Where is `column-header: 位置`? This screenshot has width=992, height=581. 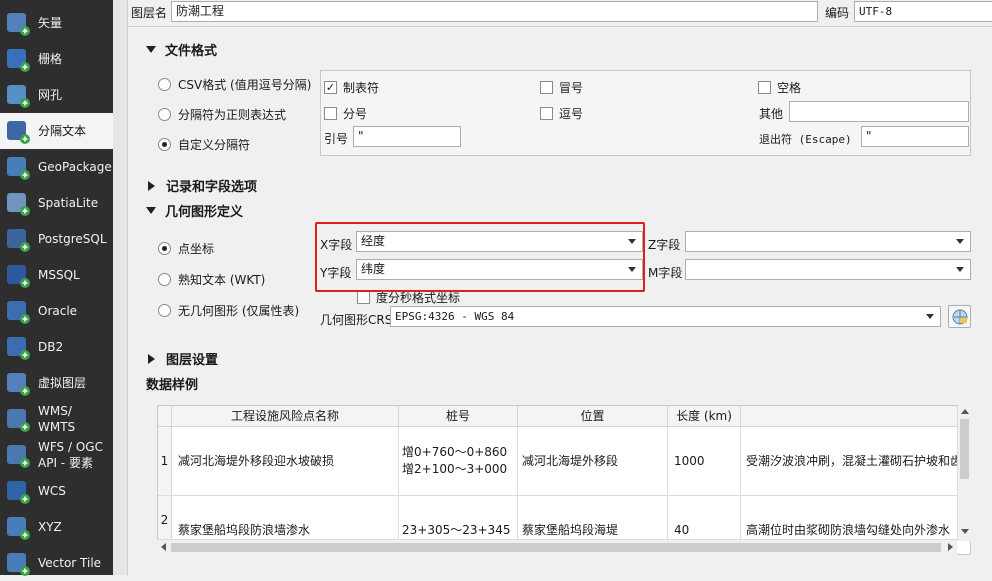
column-header: 位置 is located at coordinates (593, 416).